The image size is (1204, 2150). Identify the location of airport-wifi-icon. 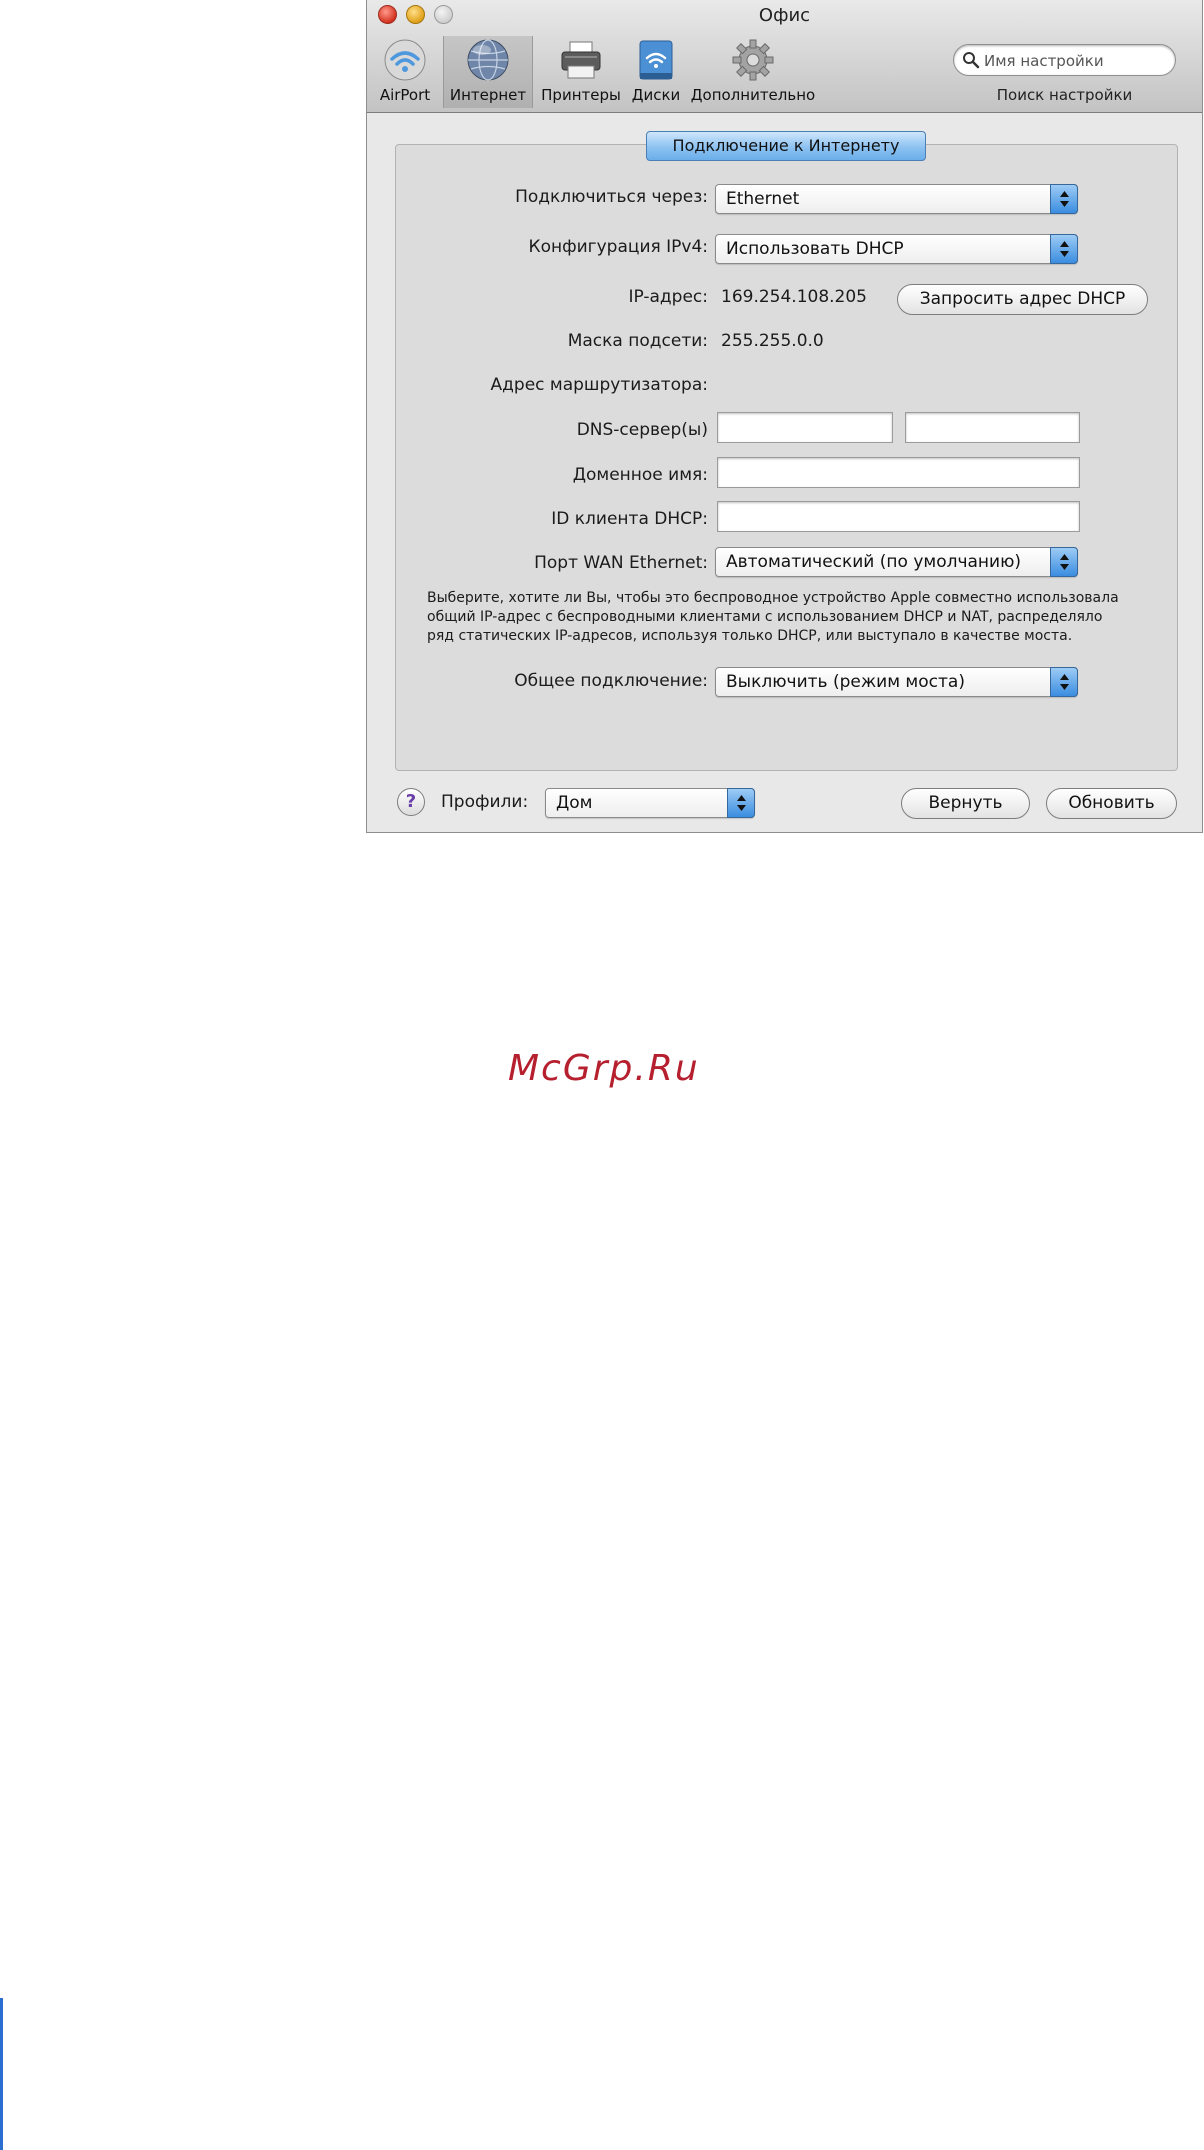
(405, 60).